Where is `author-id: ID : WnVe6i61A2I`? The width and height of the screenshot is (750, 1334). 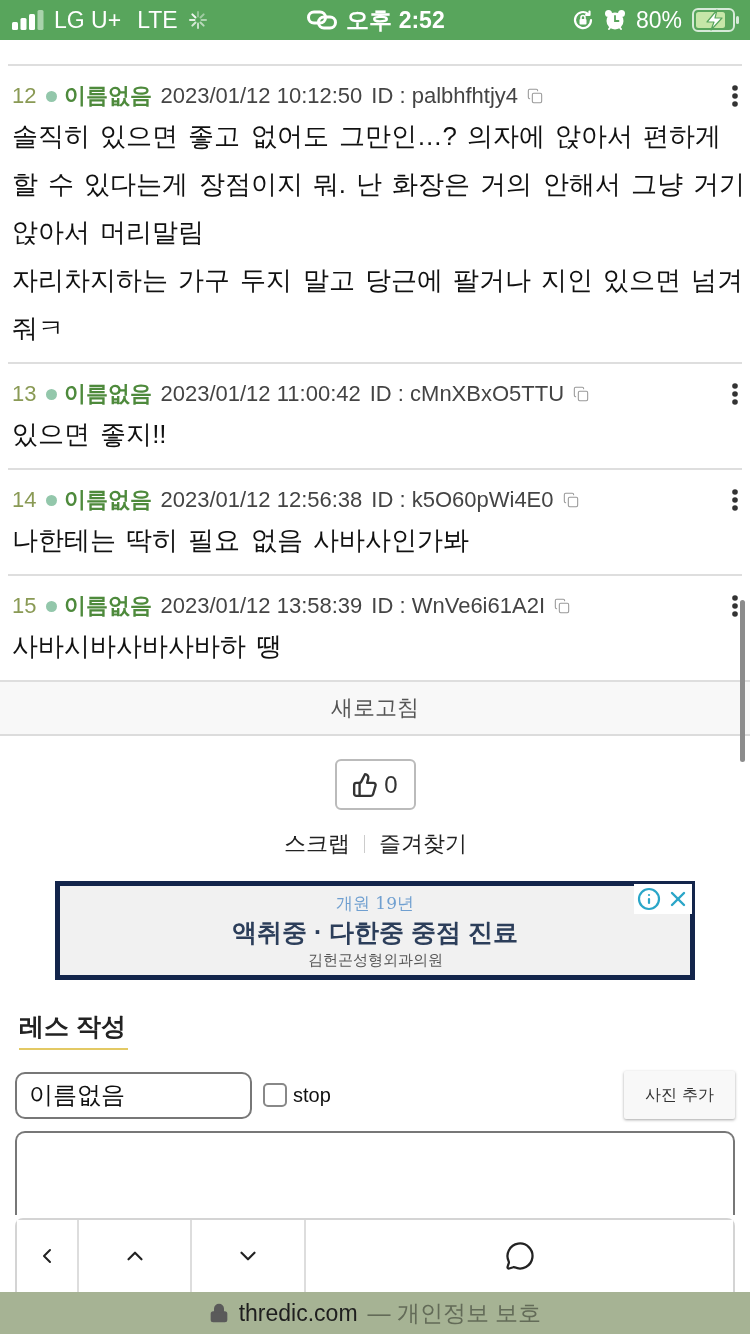 author-id: ID : WnVe6i61A2I is located at coordinates (458, 606).